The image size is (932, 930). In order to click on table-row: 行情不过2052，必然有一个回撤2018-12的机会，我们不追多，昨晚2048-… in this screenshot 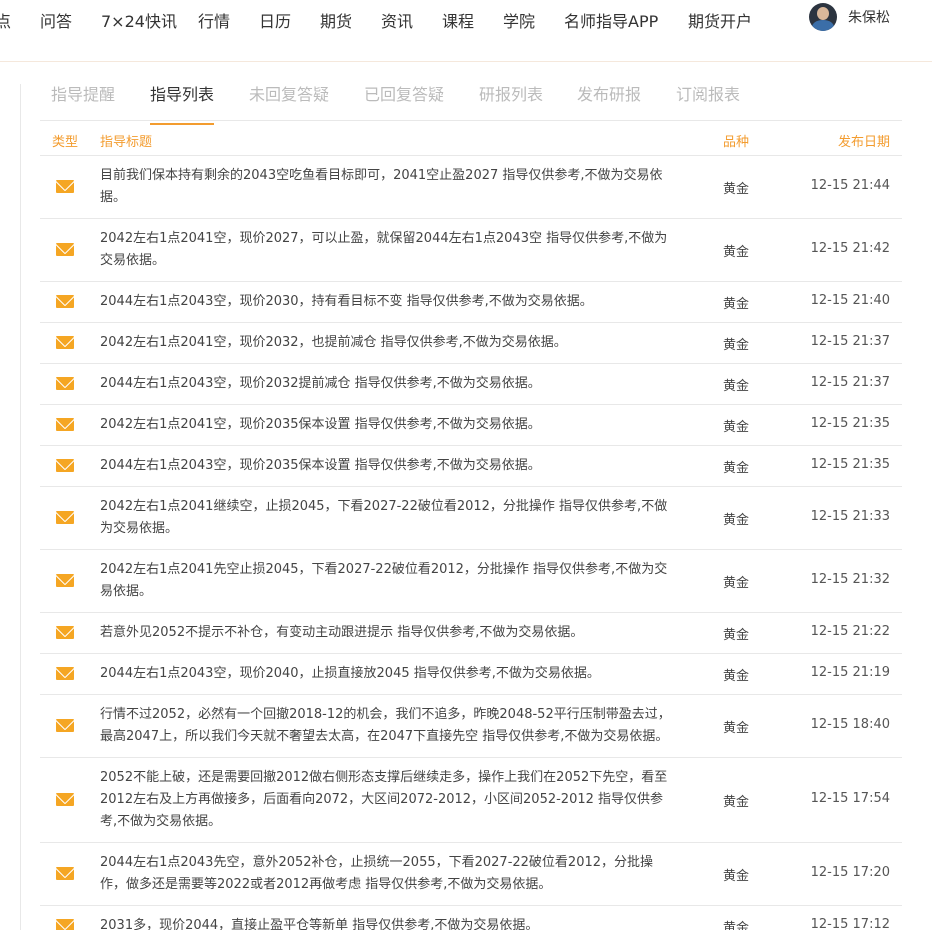, I will do `click(471, 726)`.